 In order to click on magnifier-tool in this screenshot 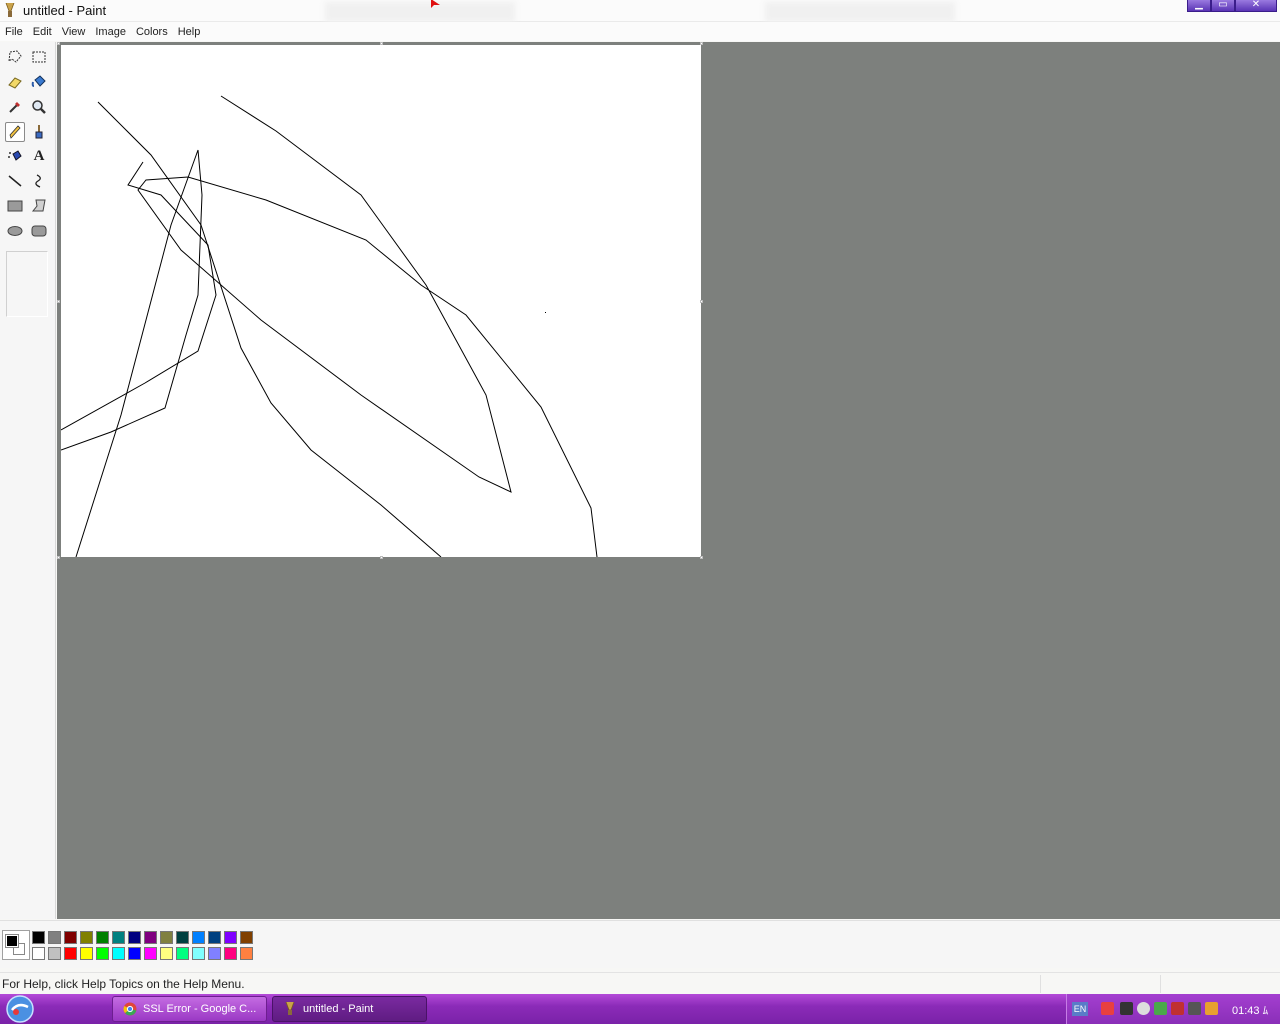, I will do `click(39, 107)`.